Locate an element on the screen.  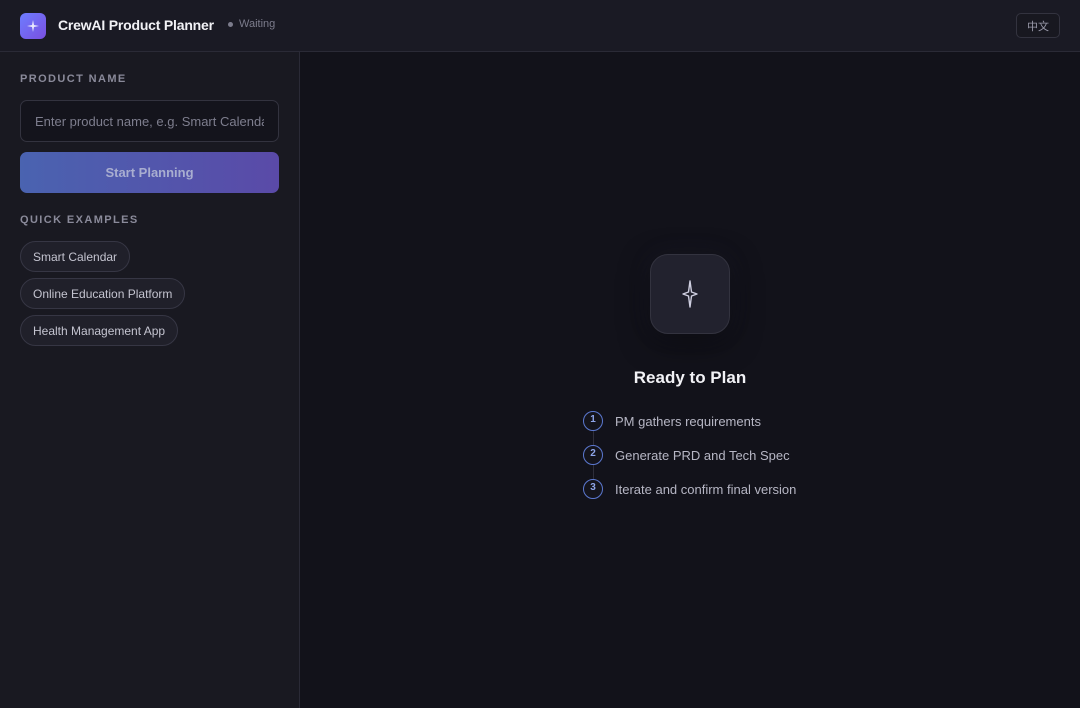
hero-icon-tile is located at coordinates (690, 294).